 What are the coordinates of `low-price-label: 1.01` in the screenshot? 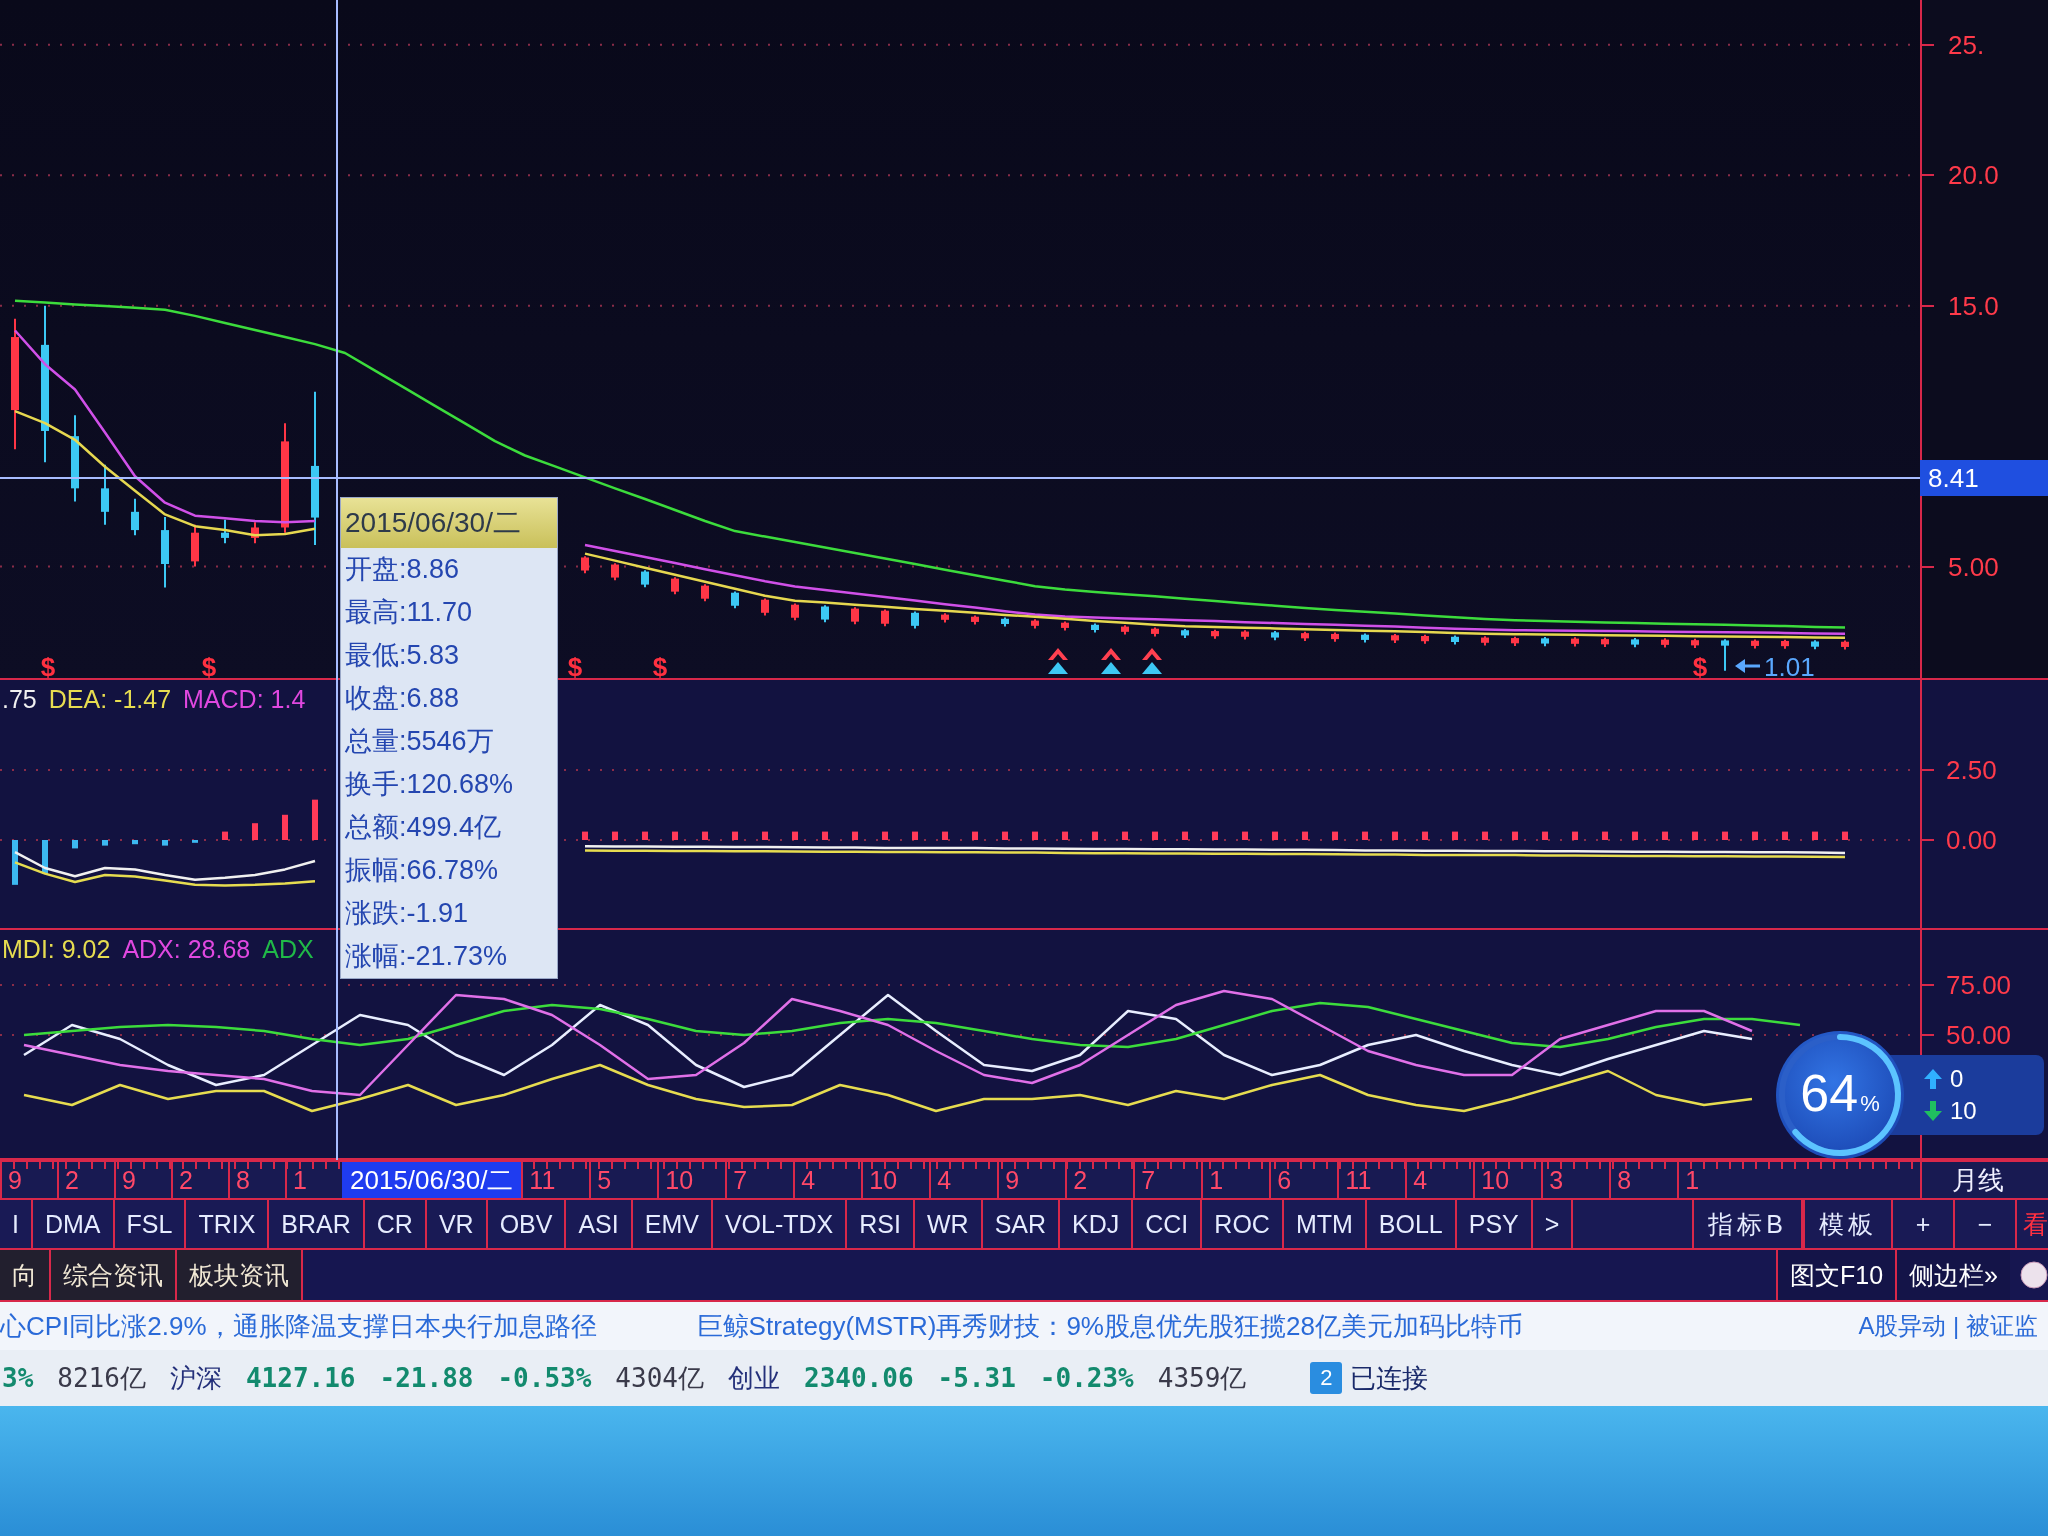 It's located at (1789, 665).